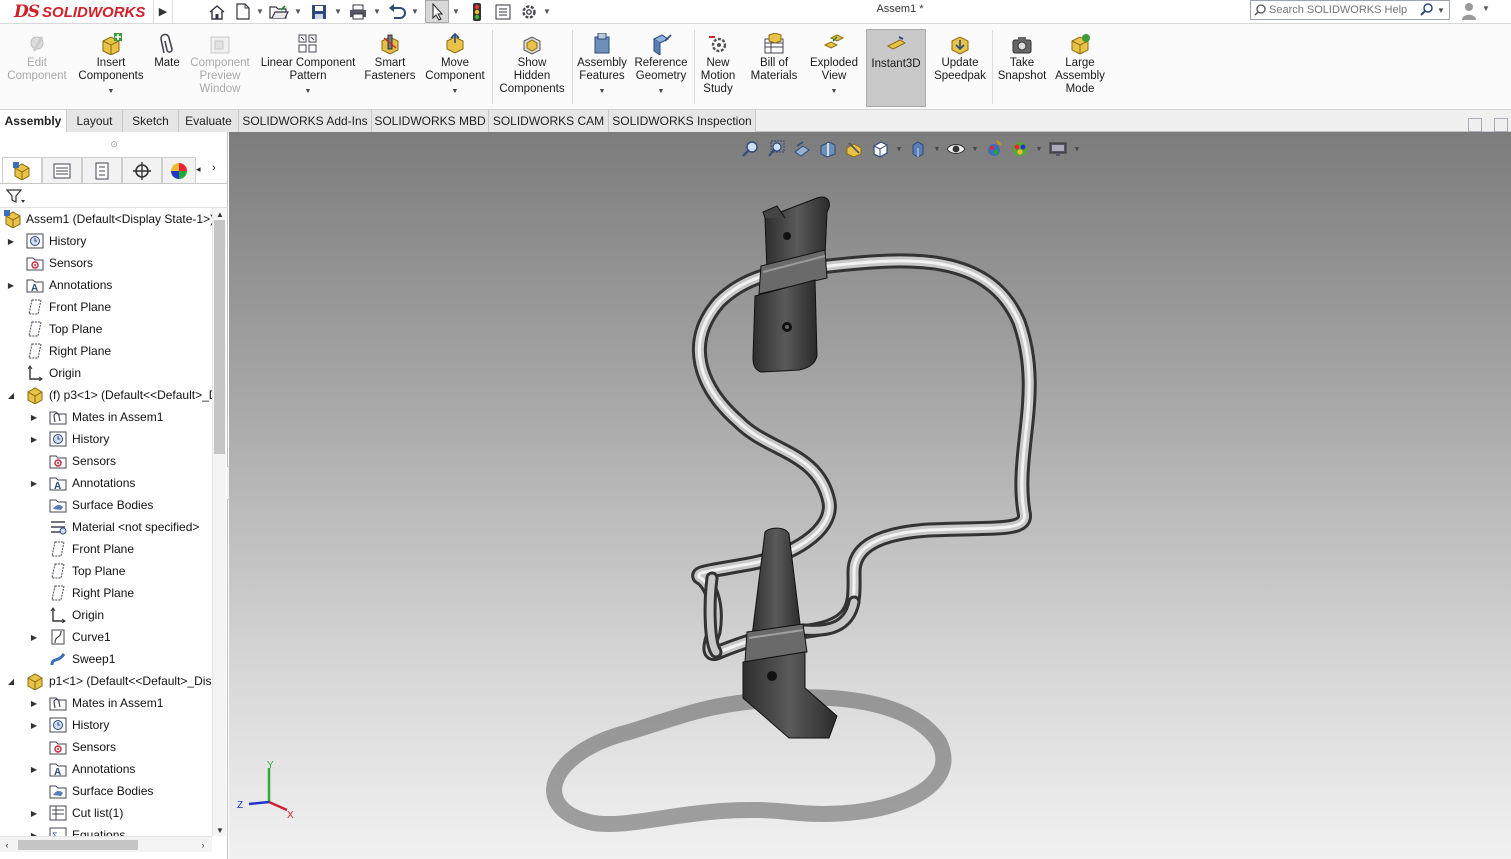 The image size is (1511, 859). What do you see at coordinates (455, 91) in the screenshot?
I see `move-component-dropdown-arrow: ▼` at bounding box center [455, 91].